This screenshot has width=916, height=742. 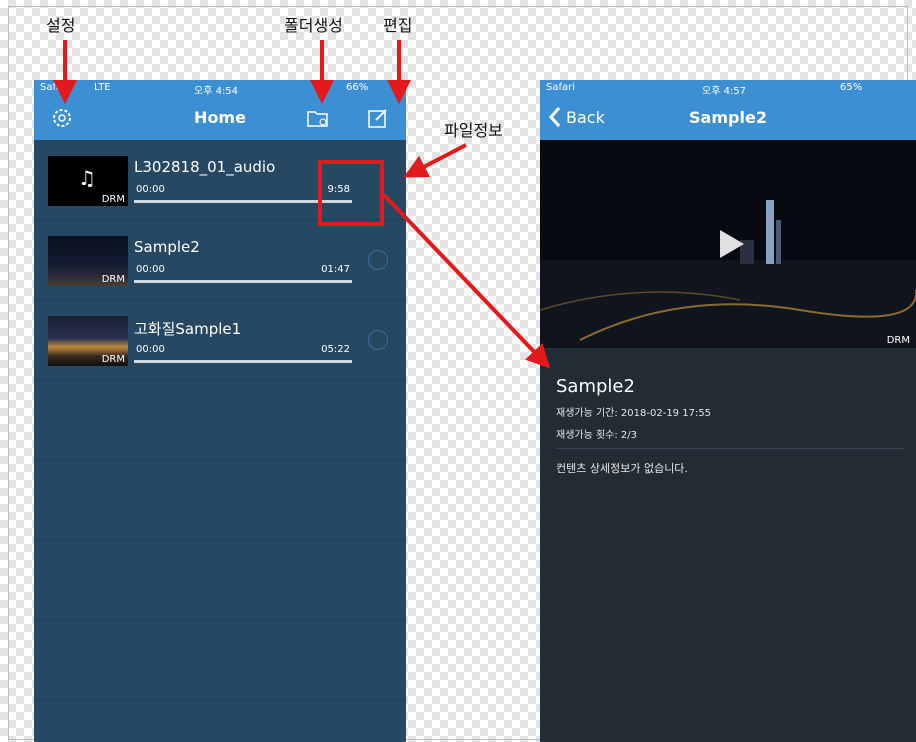 I want to click on arrow-file-info, so click(x=435, y=160).